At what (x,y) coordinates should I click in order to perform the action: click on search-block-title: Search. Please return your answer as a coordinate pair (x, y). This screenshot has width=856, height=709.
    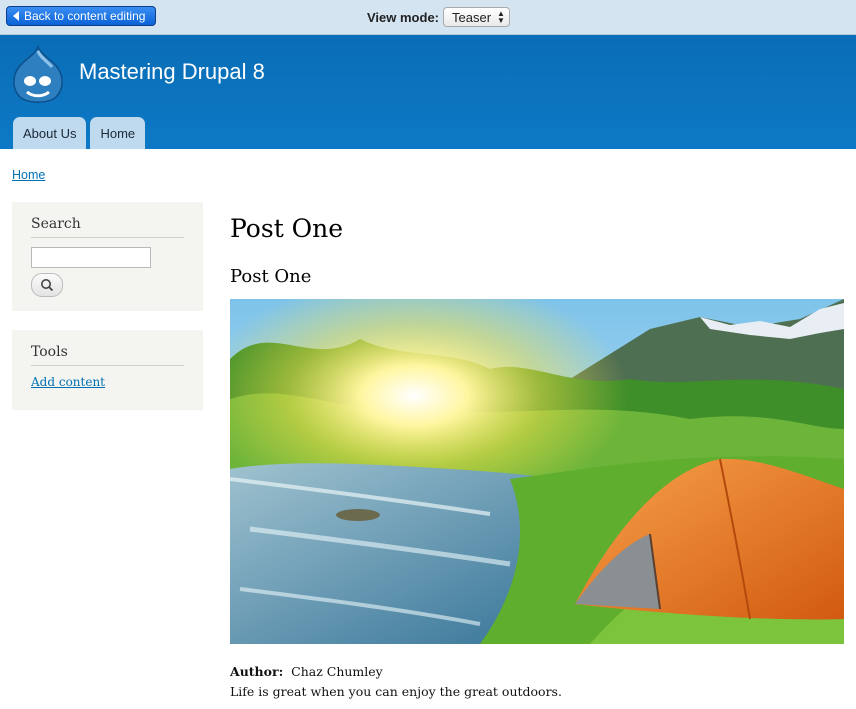
    Looking at the image, I should click on (107, 227).